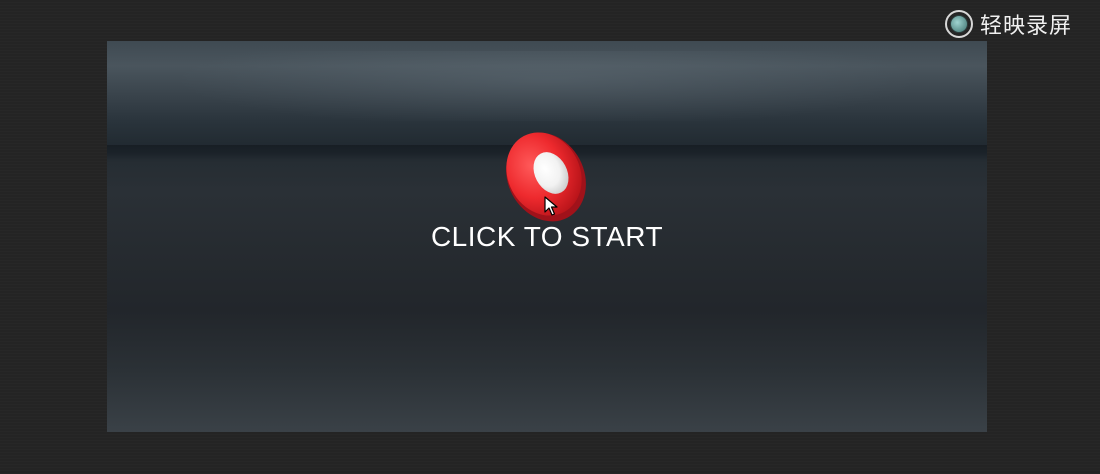 This screenshot has width=1100, height=474. I want to click on red-orb-icon, so click(546, 177).